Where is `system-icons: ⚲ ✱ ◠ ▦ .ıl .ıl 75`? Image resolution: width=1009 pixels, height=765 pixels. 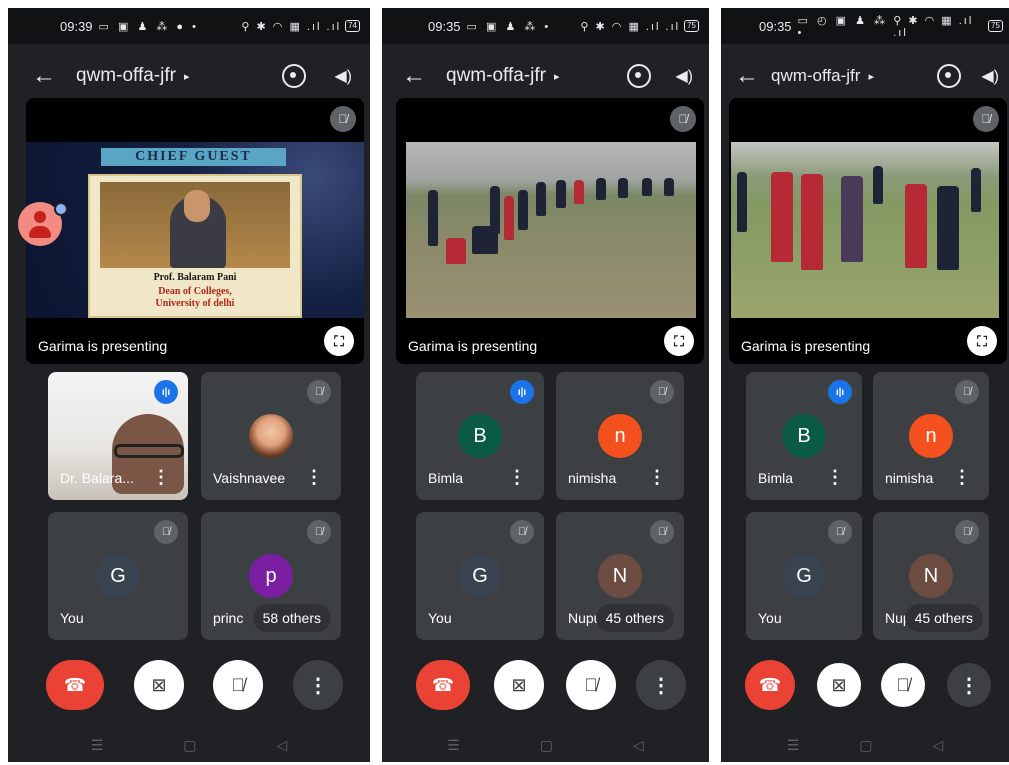
system-icons: ⚲ ✱ ◠ ▦ .ıl .ıl 75 is located at coordinates (639, 26).